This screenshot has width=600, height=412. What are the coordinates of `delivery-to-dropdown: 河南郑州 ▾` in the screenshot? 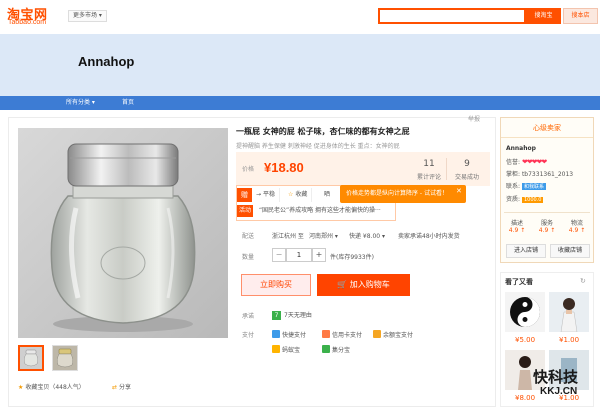 It's located at (323, 235).